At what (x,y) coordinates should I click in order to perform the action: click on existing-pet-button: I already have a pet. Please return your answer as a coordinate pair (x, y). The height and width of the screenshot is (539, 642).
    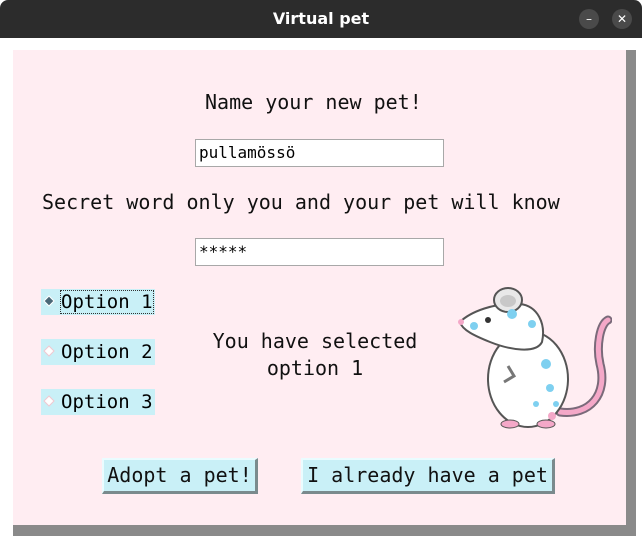
    Looking at the image, I should click on (428, 476).